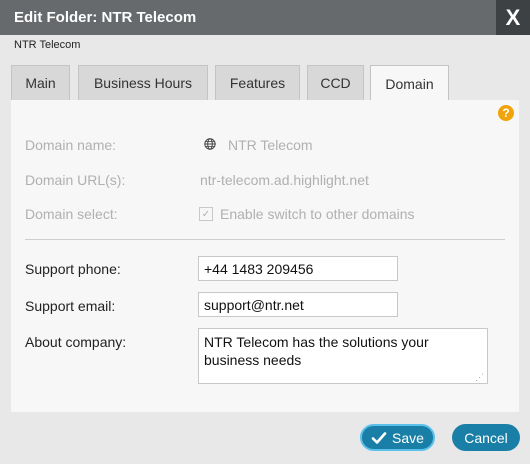 This screenshot has width=530, height=464. Describe the element at coordinates (317, 214) in the screenshot. I see `enable-switch-label: Enable switch to other domains` at that location.